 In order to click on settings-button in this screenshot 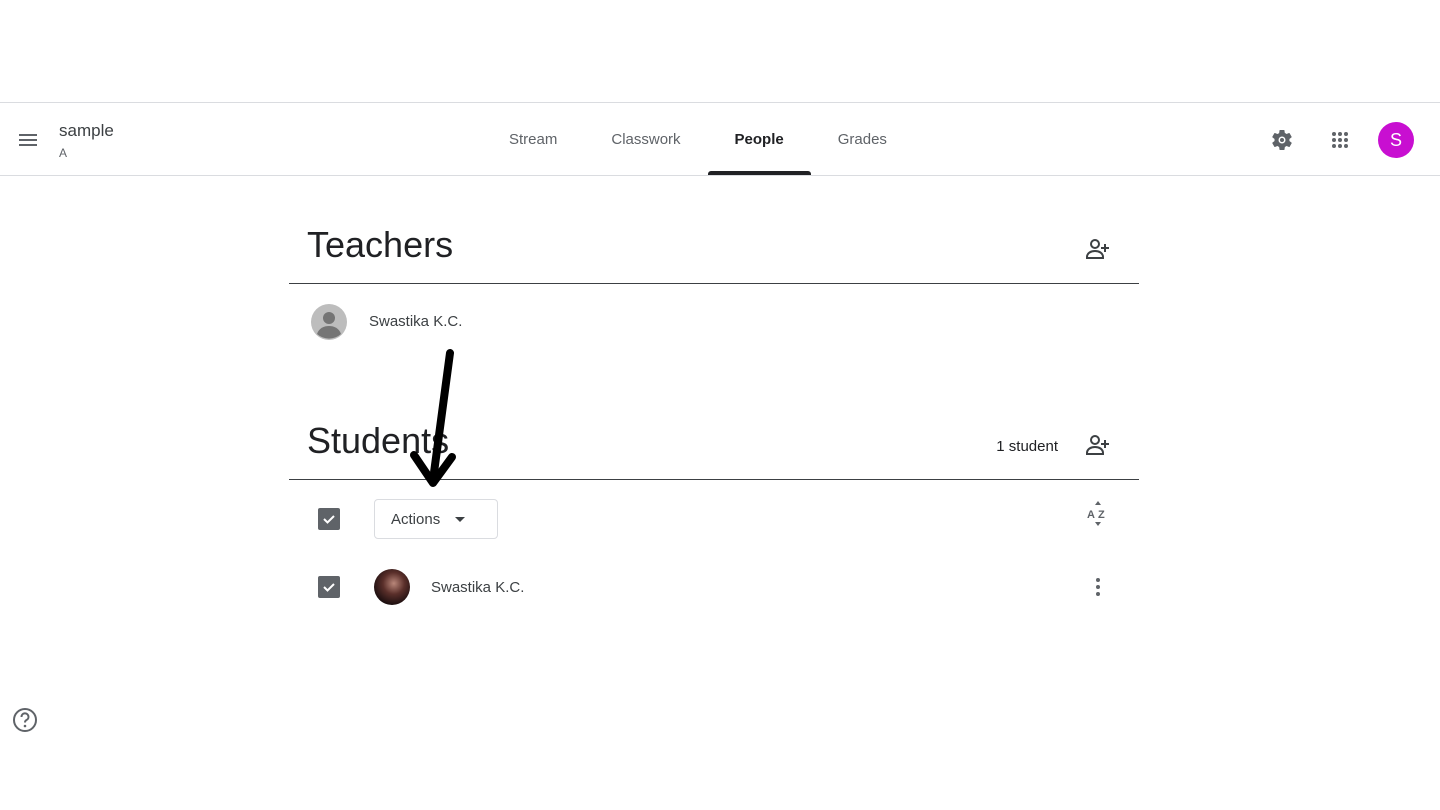, I will do `click(1282, 140)`.